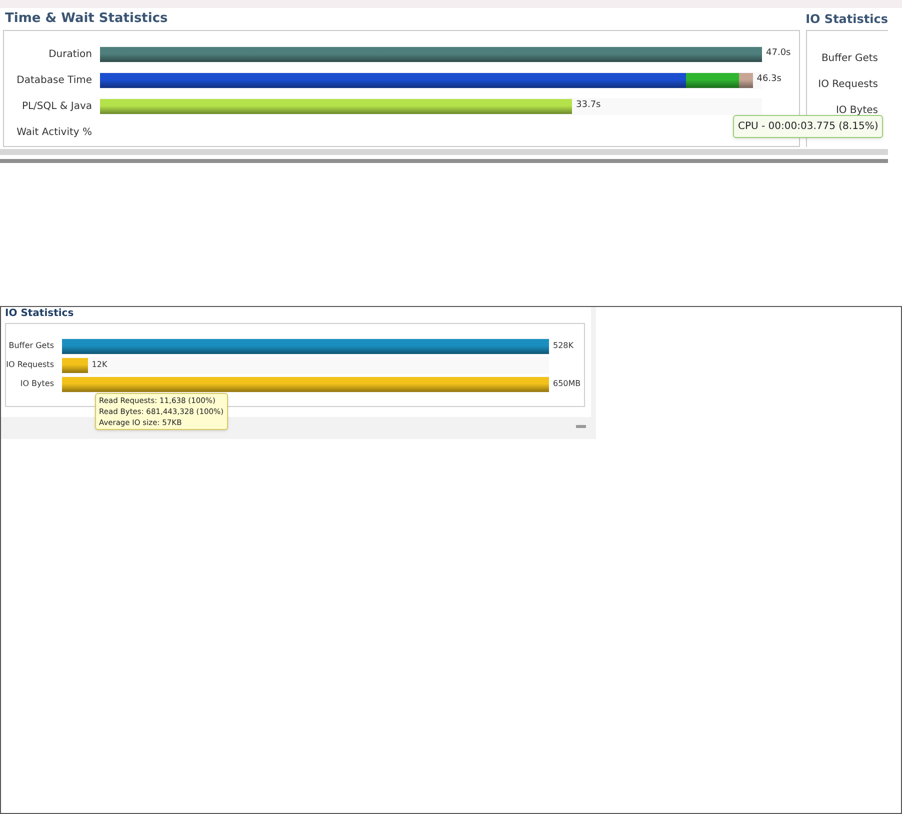 This screenshot has height=814, width=902. What do you see at coordinates (70, 55) in the screenshot?
I see `metric-label: Duration` at bounding box center [70, 55].